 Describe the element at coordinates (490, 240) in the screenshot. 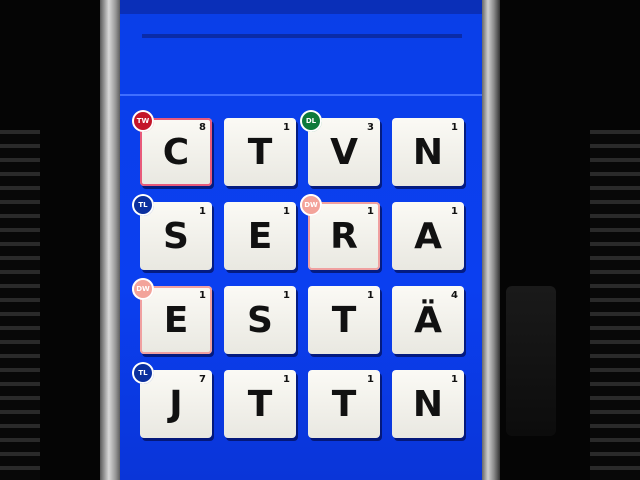

I see `phone-bezel-right` at that location.